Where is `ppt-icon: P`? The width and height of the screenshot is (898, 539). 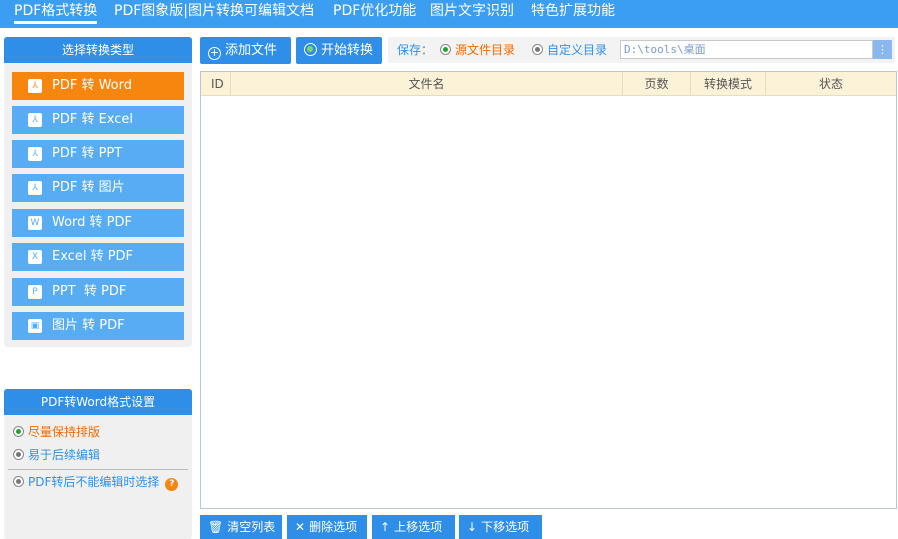 ppt-icon: P is located at coordinates (35, 292).